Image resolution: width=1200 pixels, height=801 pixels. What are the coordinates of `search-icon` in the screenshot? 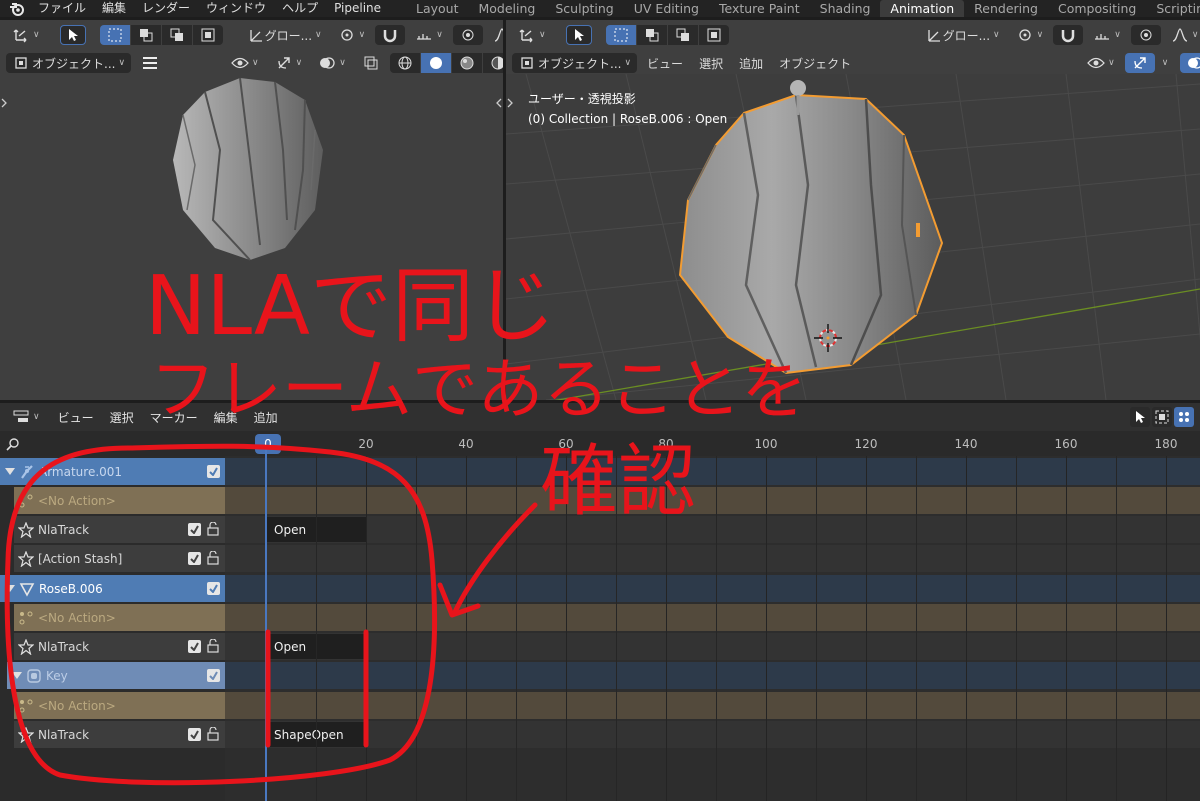 It's located at (13, 444).